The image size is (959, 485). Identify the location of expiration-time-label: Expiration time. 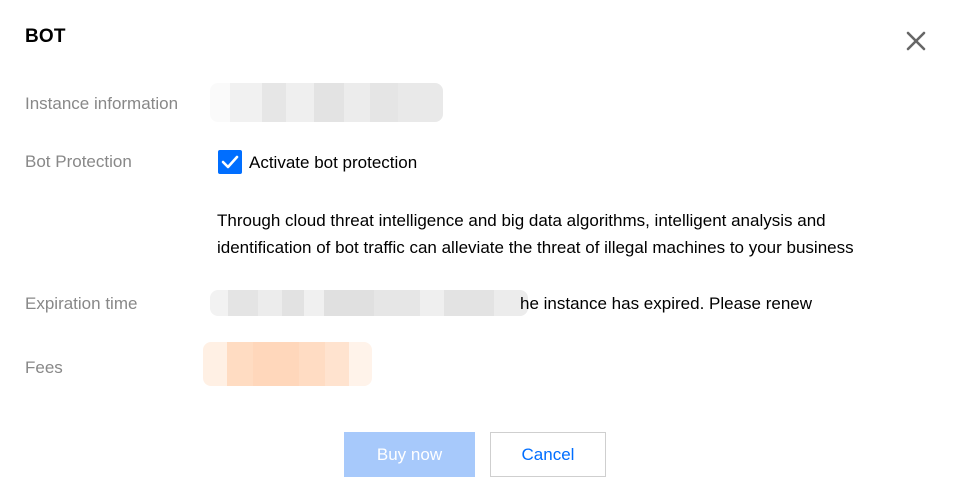
(81, 303).